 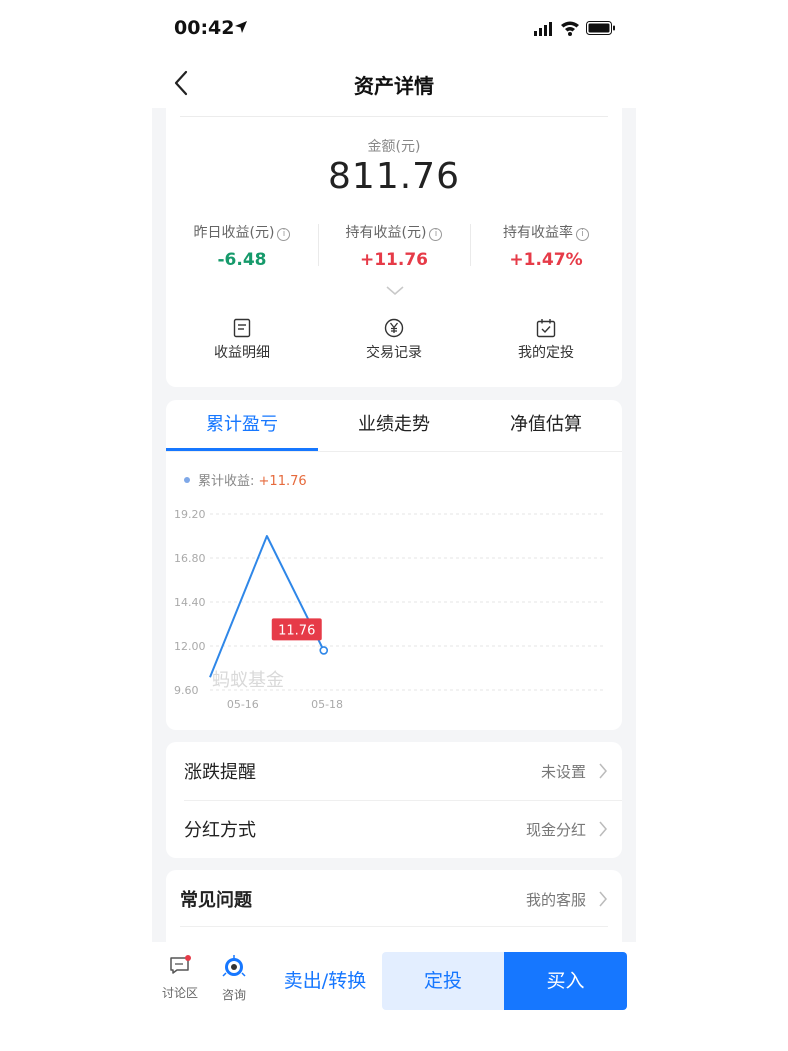 I want to click on tab-nav-estimate: 净值估算, so click(x=546, y=426).